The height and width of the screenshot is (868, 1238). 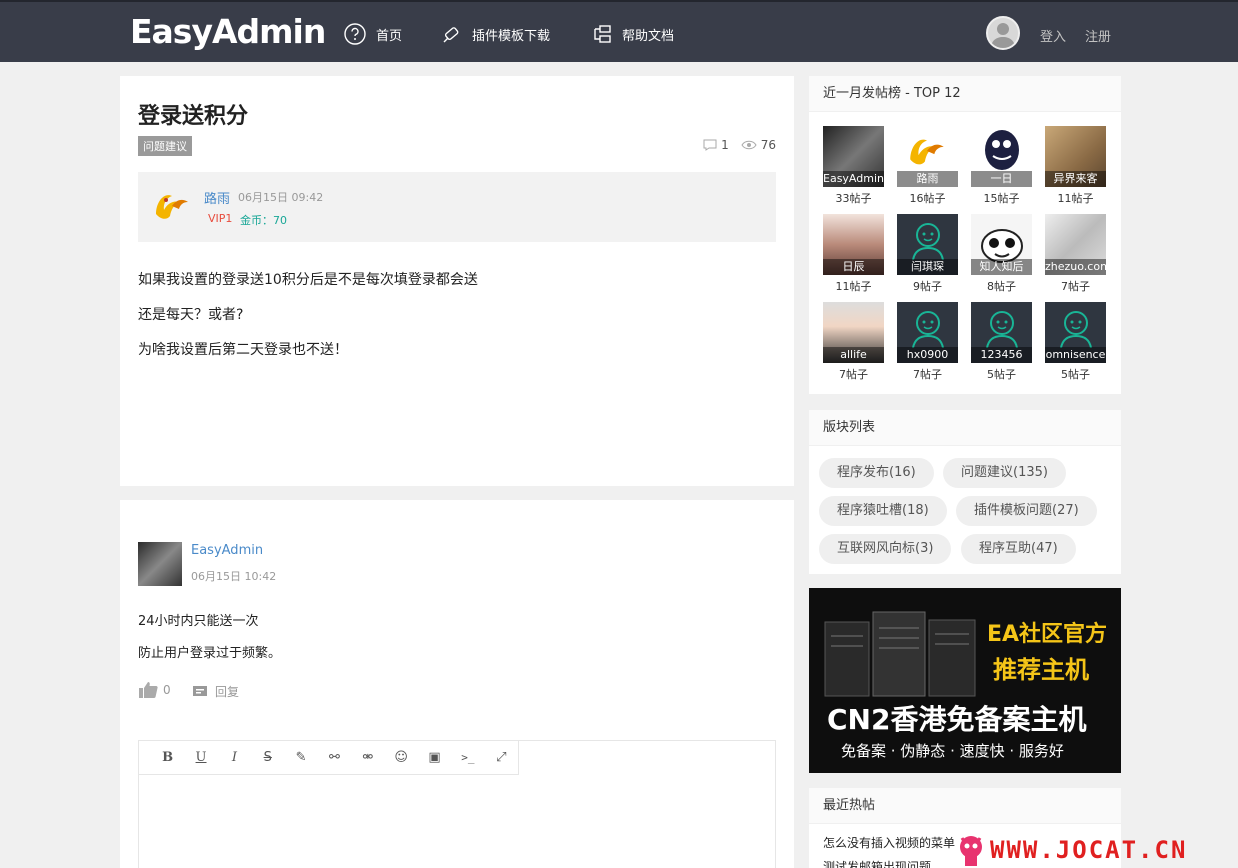 I want to click on reply-paragraph: 防止用户登录过于频繁。, so click(x=210, y=653).